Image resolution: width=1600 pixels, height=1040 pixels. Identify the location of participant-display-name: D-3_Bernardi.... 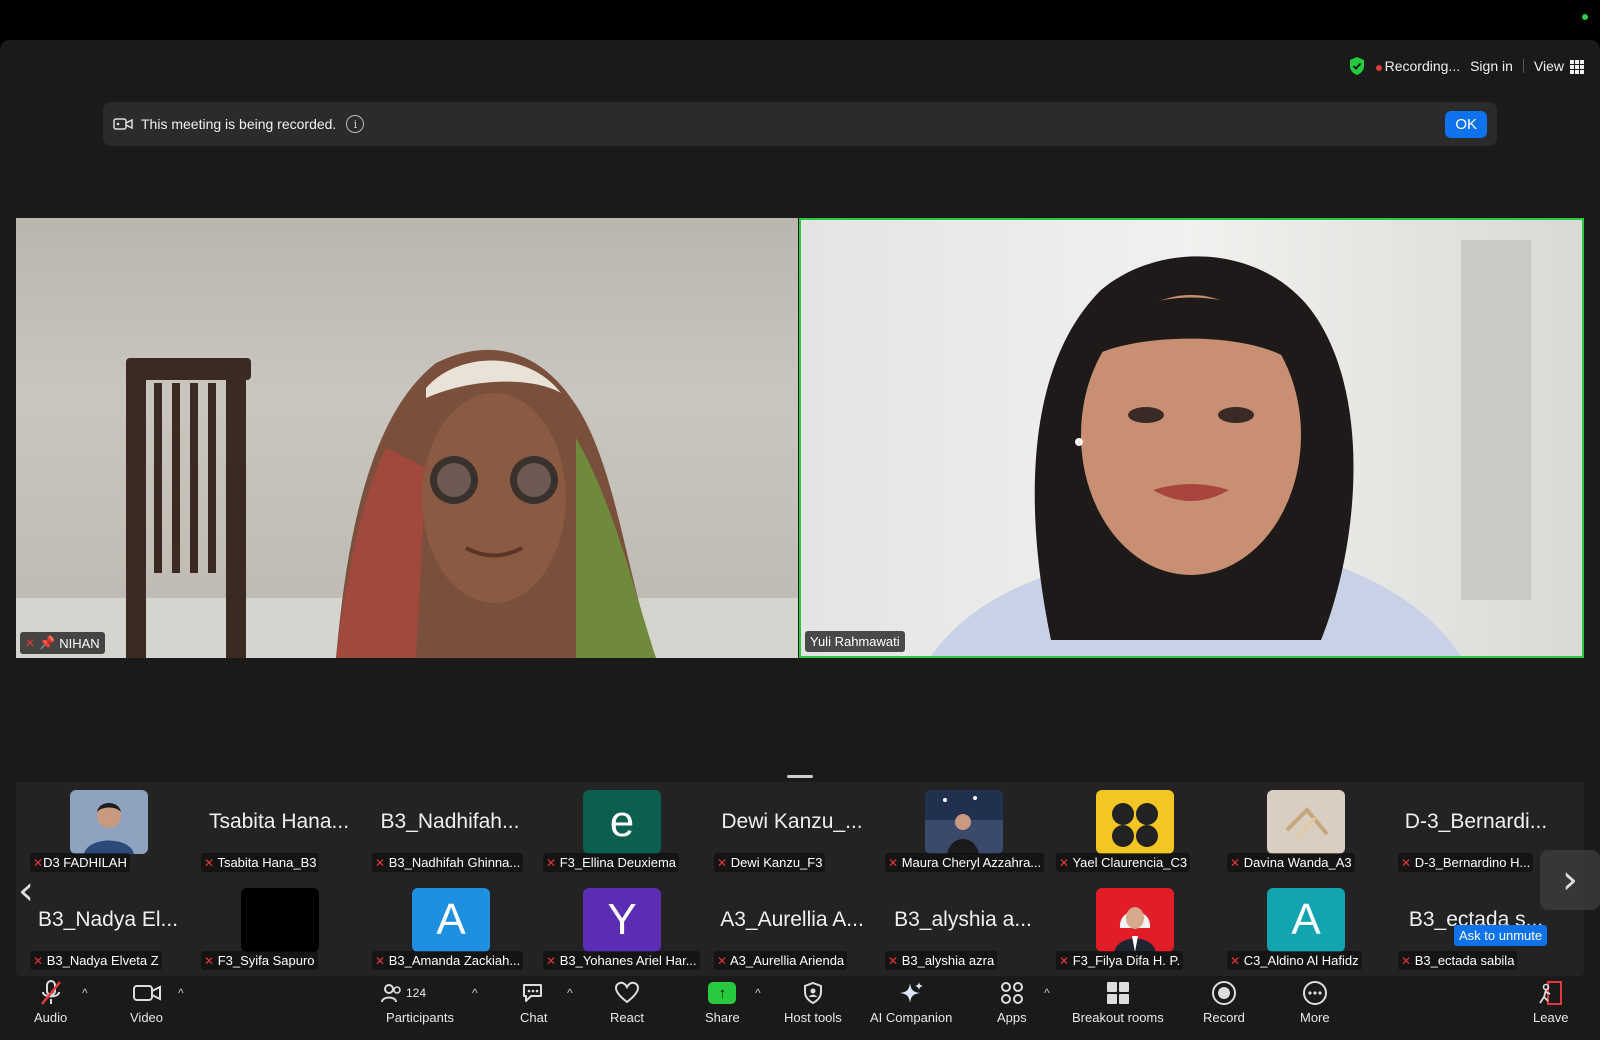
(1476, 821).